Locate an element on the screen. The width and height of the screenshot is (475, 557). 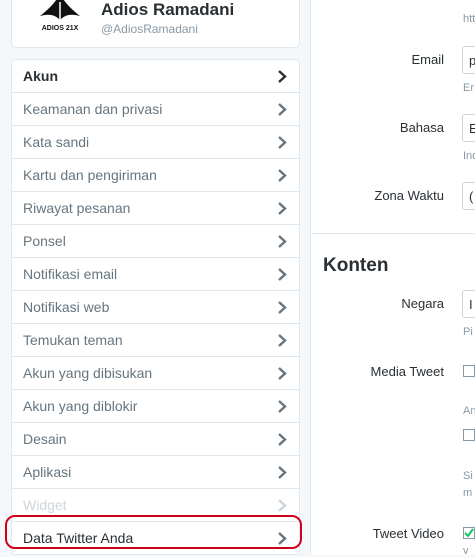
nav-item-label: Data Twitter Anda is located at coordinates (78, 538).